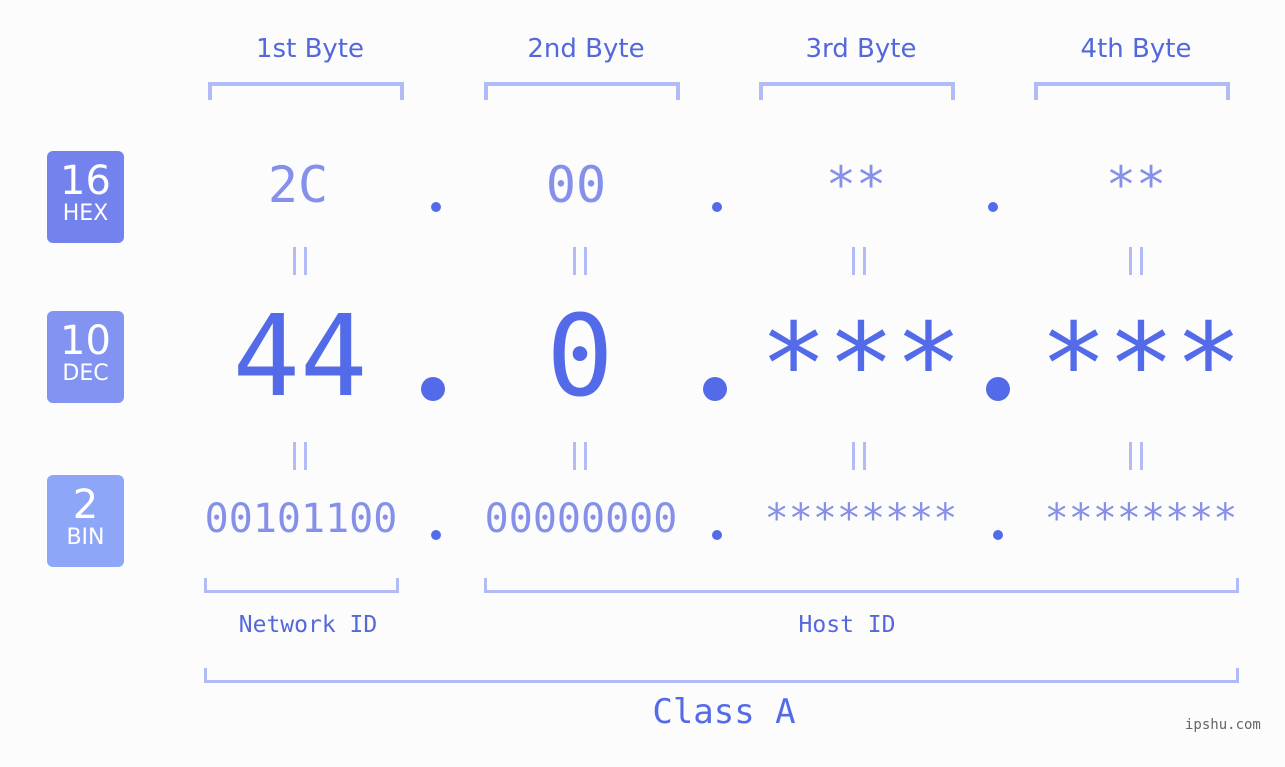  Describe the element at coordinates (861, 519) in the screenshot. I see `bin-byte-3: ********` at that location.